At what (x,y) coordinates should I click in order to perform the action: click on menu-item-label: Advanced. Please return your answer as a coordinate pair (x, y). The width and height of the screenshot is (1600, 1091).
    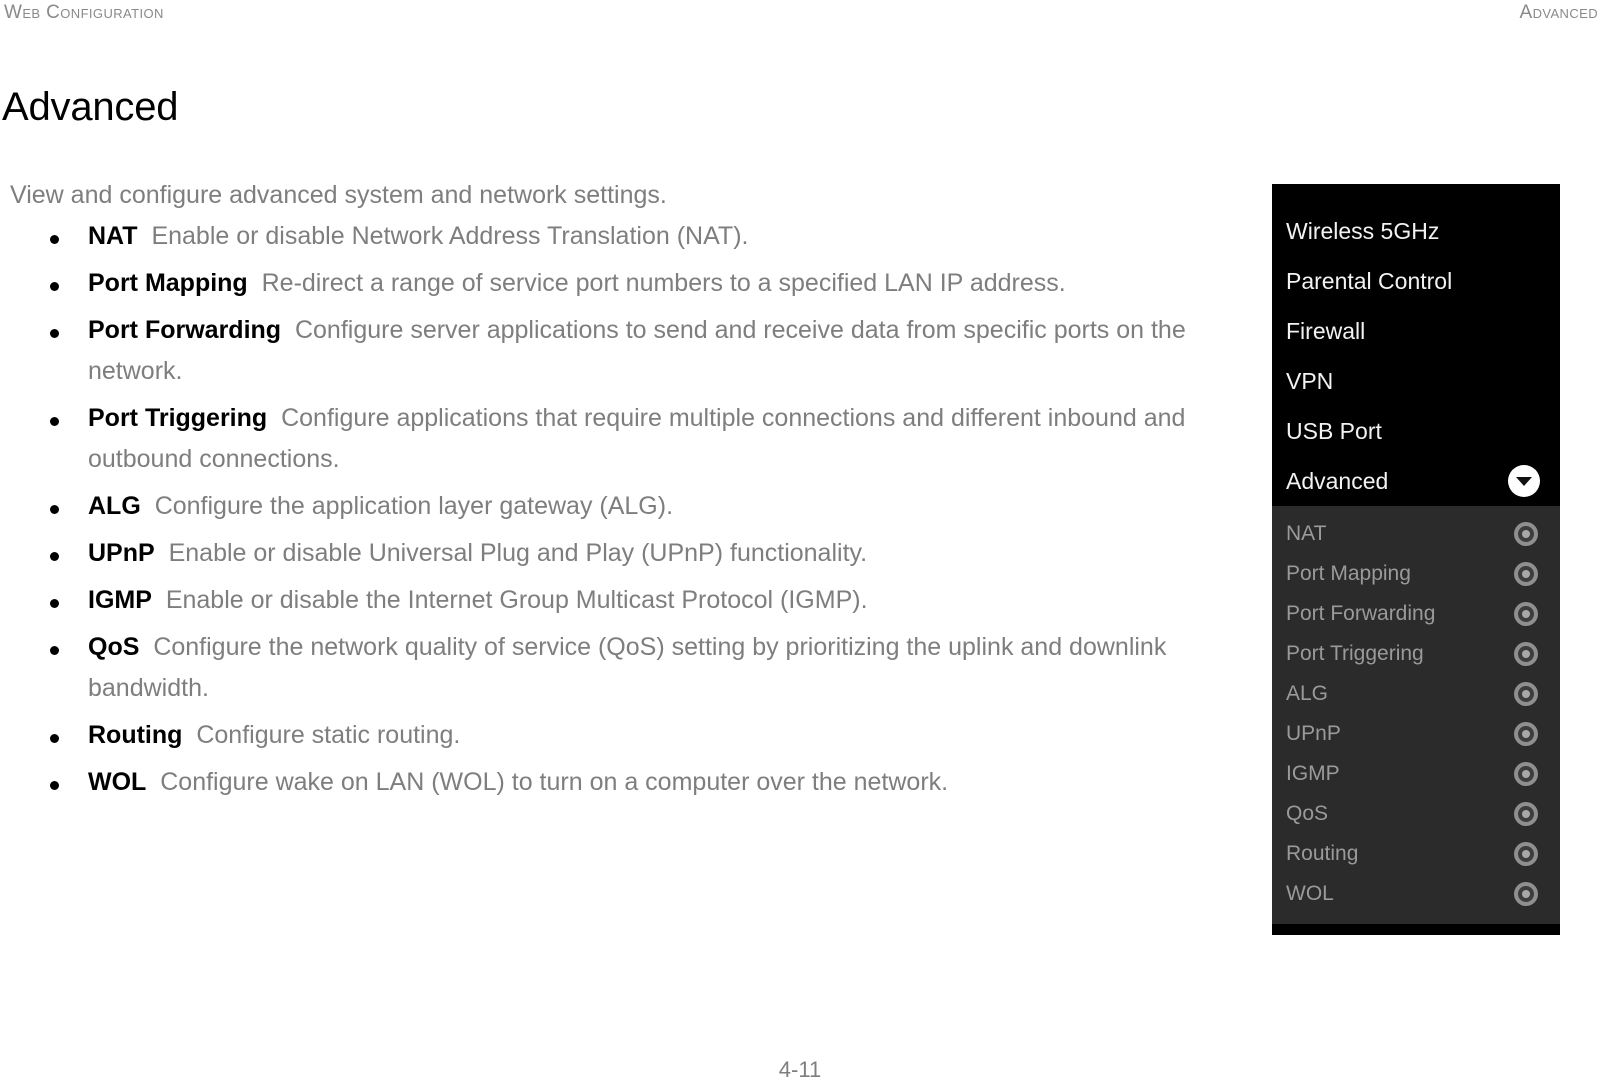
    Looking at the image, I should click on (1337, 481).